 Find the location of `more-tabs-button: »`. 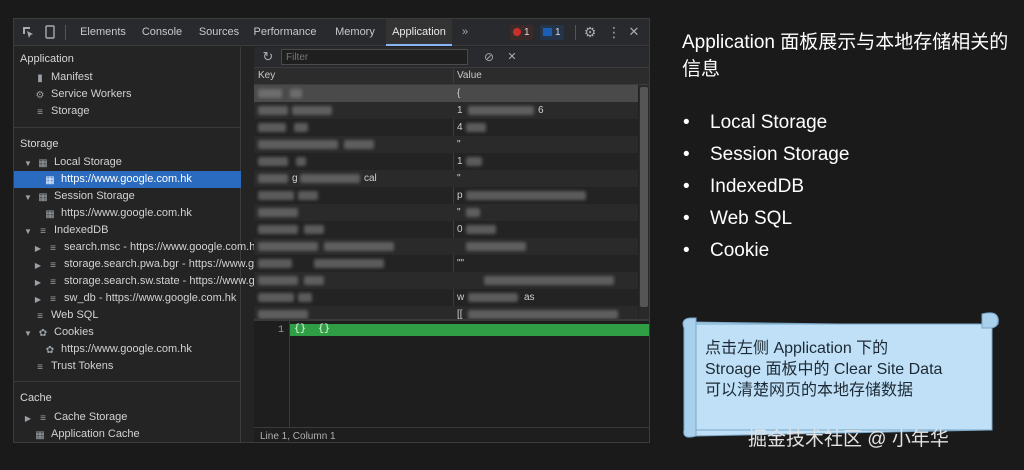

more-tabs-button: » is located at coordinates (465, 32).